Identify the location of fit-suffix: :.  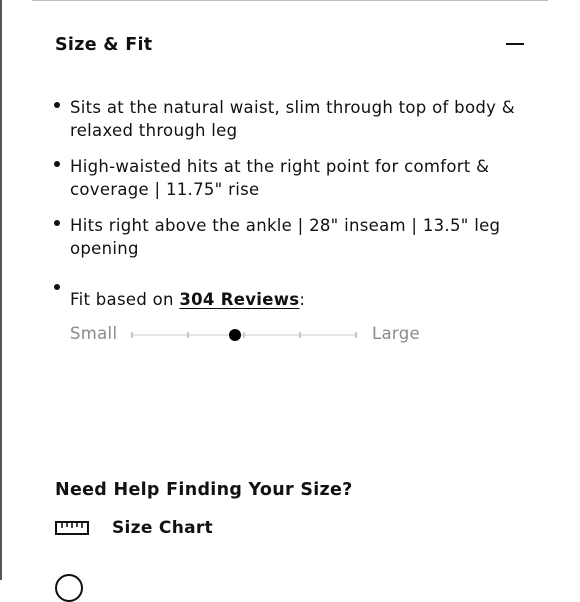
(302, 299).